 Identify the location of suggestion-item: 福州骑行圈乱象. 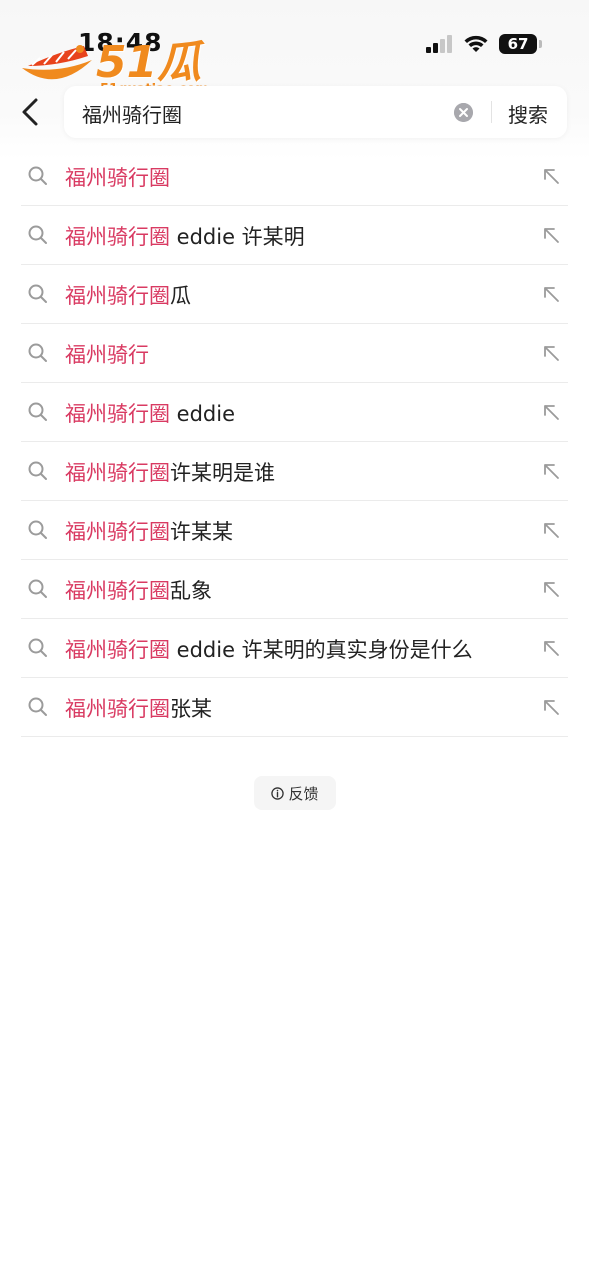
(294, 589).